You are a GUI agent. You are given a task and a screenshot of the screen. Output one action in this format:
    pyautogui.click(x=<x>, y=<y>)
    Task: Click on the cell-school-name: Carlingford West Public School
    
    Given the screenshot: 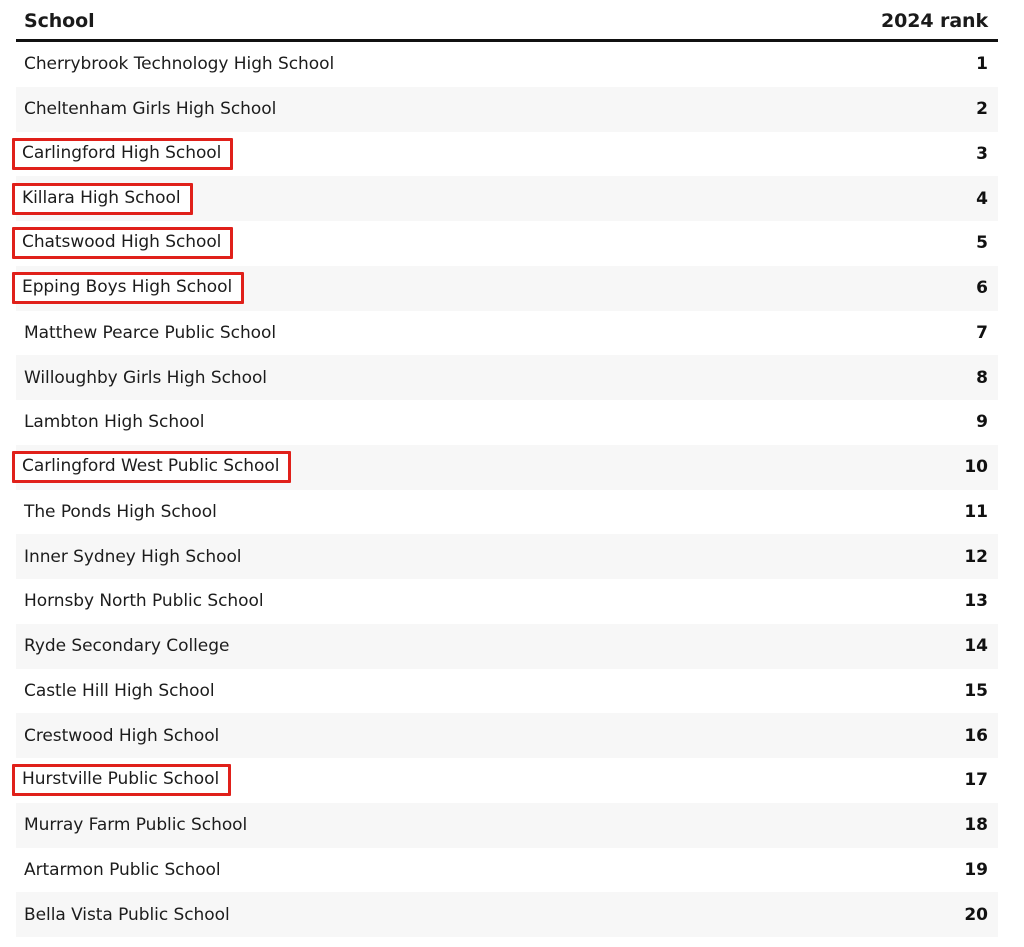 What is the action you would take?
    pyautogui.click(x=472, y=467)
    